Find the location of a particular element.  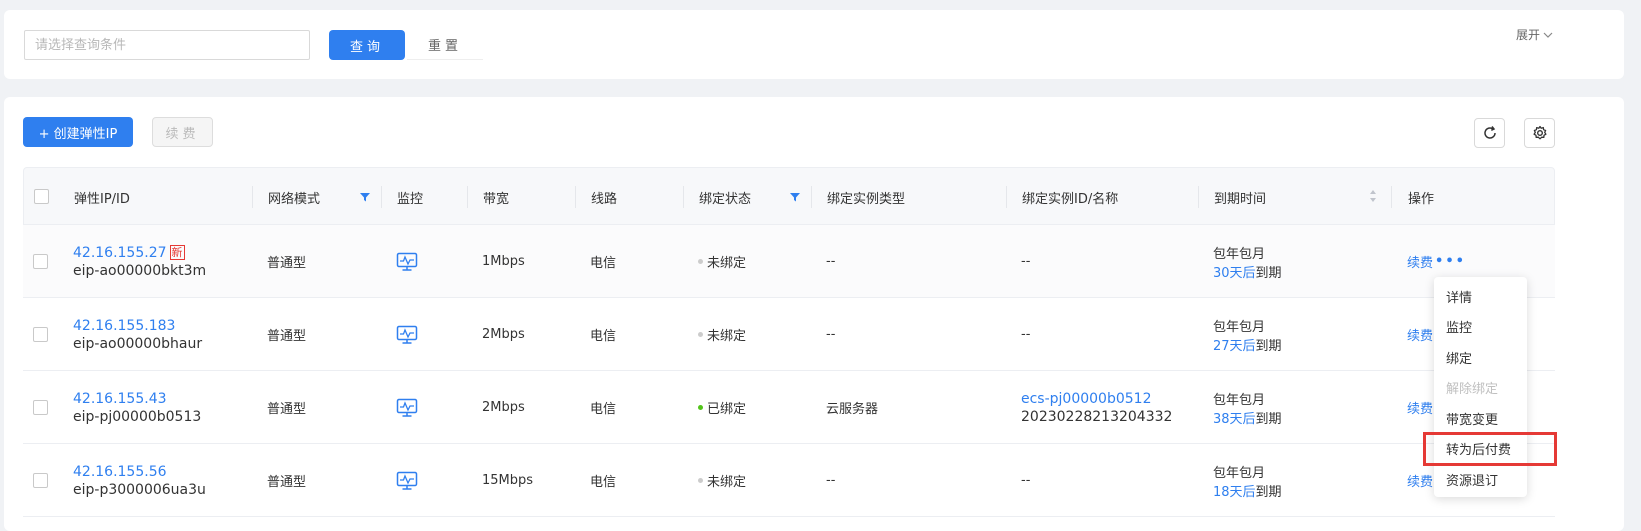

instance-id: ecs-pj00000b0512 is located at coordinates (1086, 398).